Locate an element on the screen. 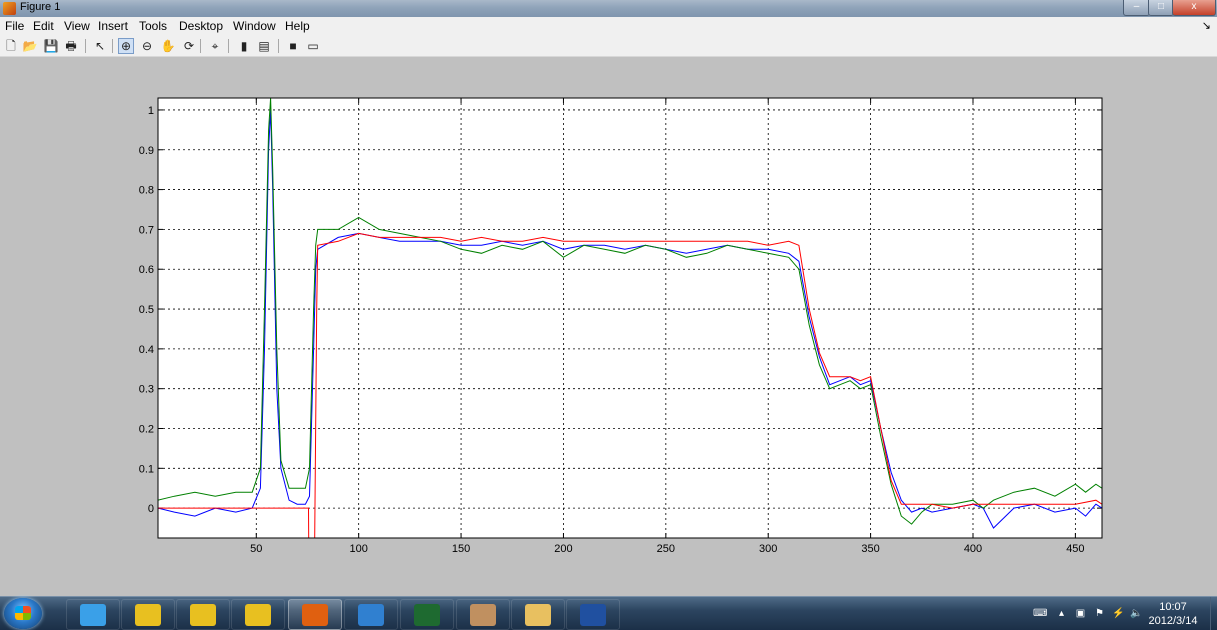  matlab-figure-icon is located at coordinates (9, 8).